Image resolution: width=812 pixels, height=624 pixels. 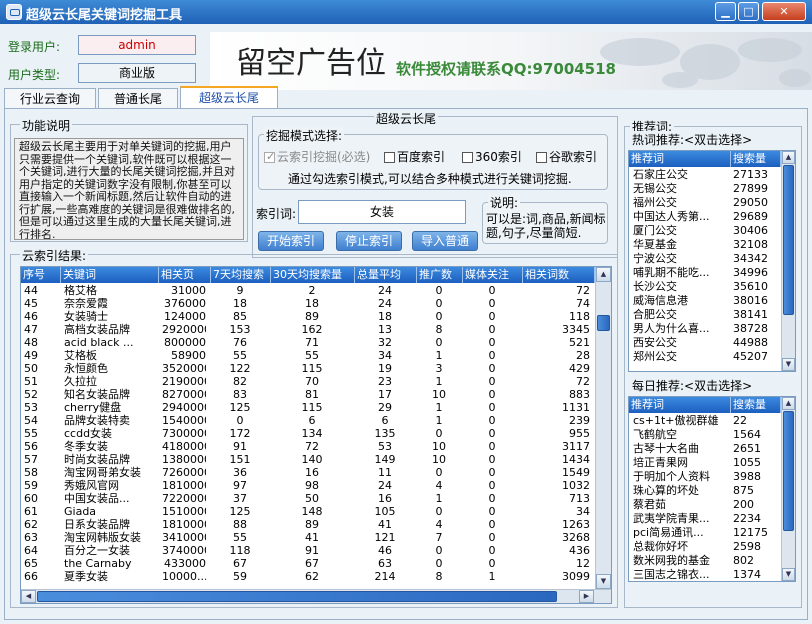 What do you see at coordinates (748, 11) in the screenshot?
I see `maximize-button: □` at bounding box center [748, 11].